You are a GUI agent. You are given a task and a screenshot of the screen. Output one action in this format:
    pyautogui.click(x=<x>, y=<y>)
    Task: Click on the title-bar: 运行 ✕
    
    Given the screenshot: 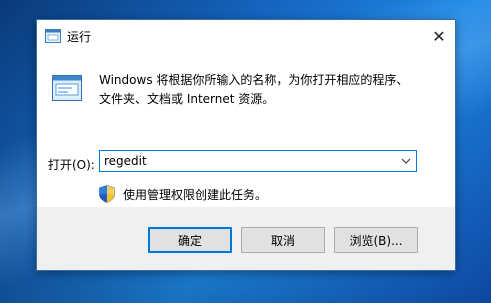 What is the action you would take?
    pyautogui.click(x=246, y=36)
    